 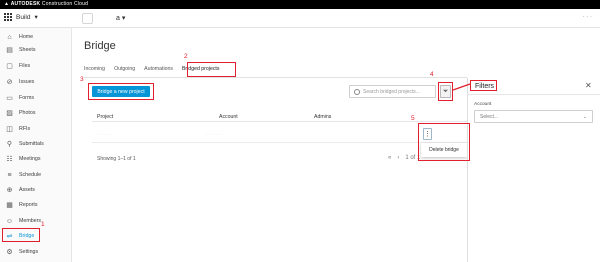 What do you see at coordinates (36, 252) in the screenshot?
I see `sidebar-item-settings: ⚙ Settings` at bounding box center [36, 252].